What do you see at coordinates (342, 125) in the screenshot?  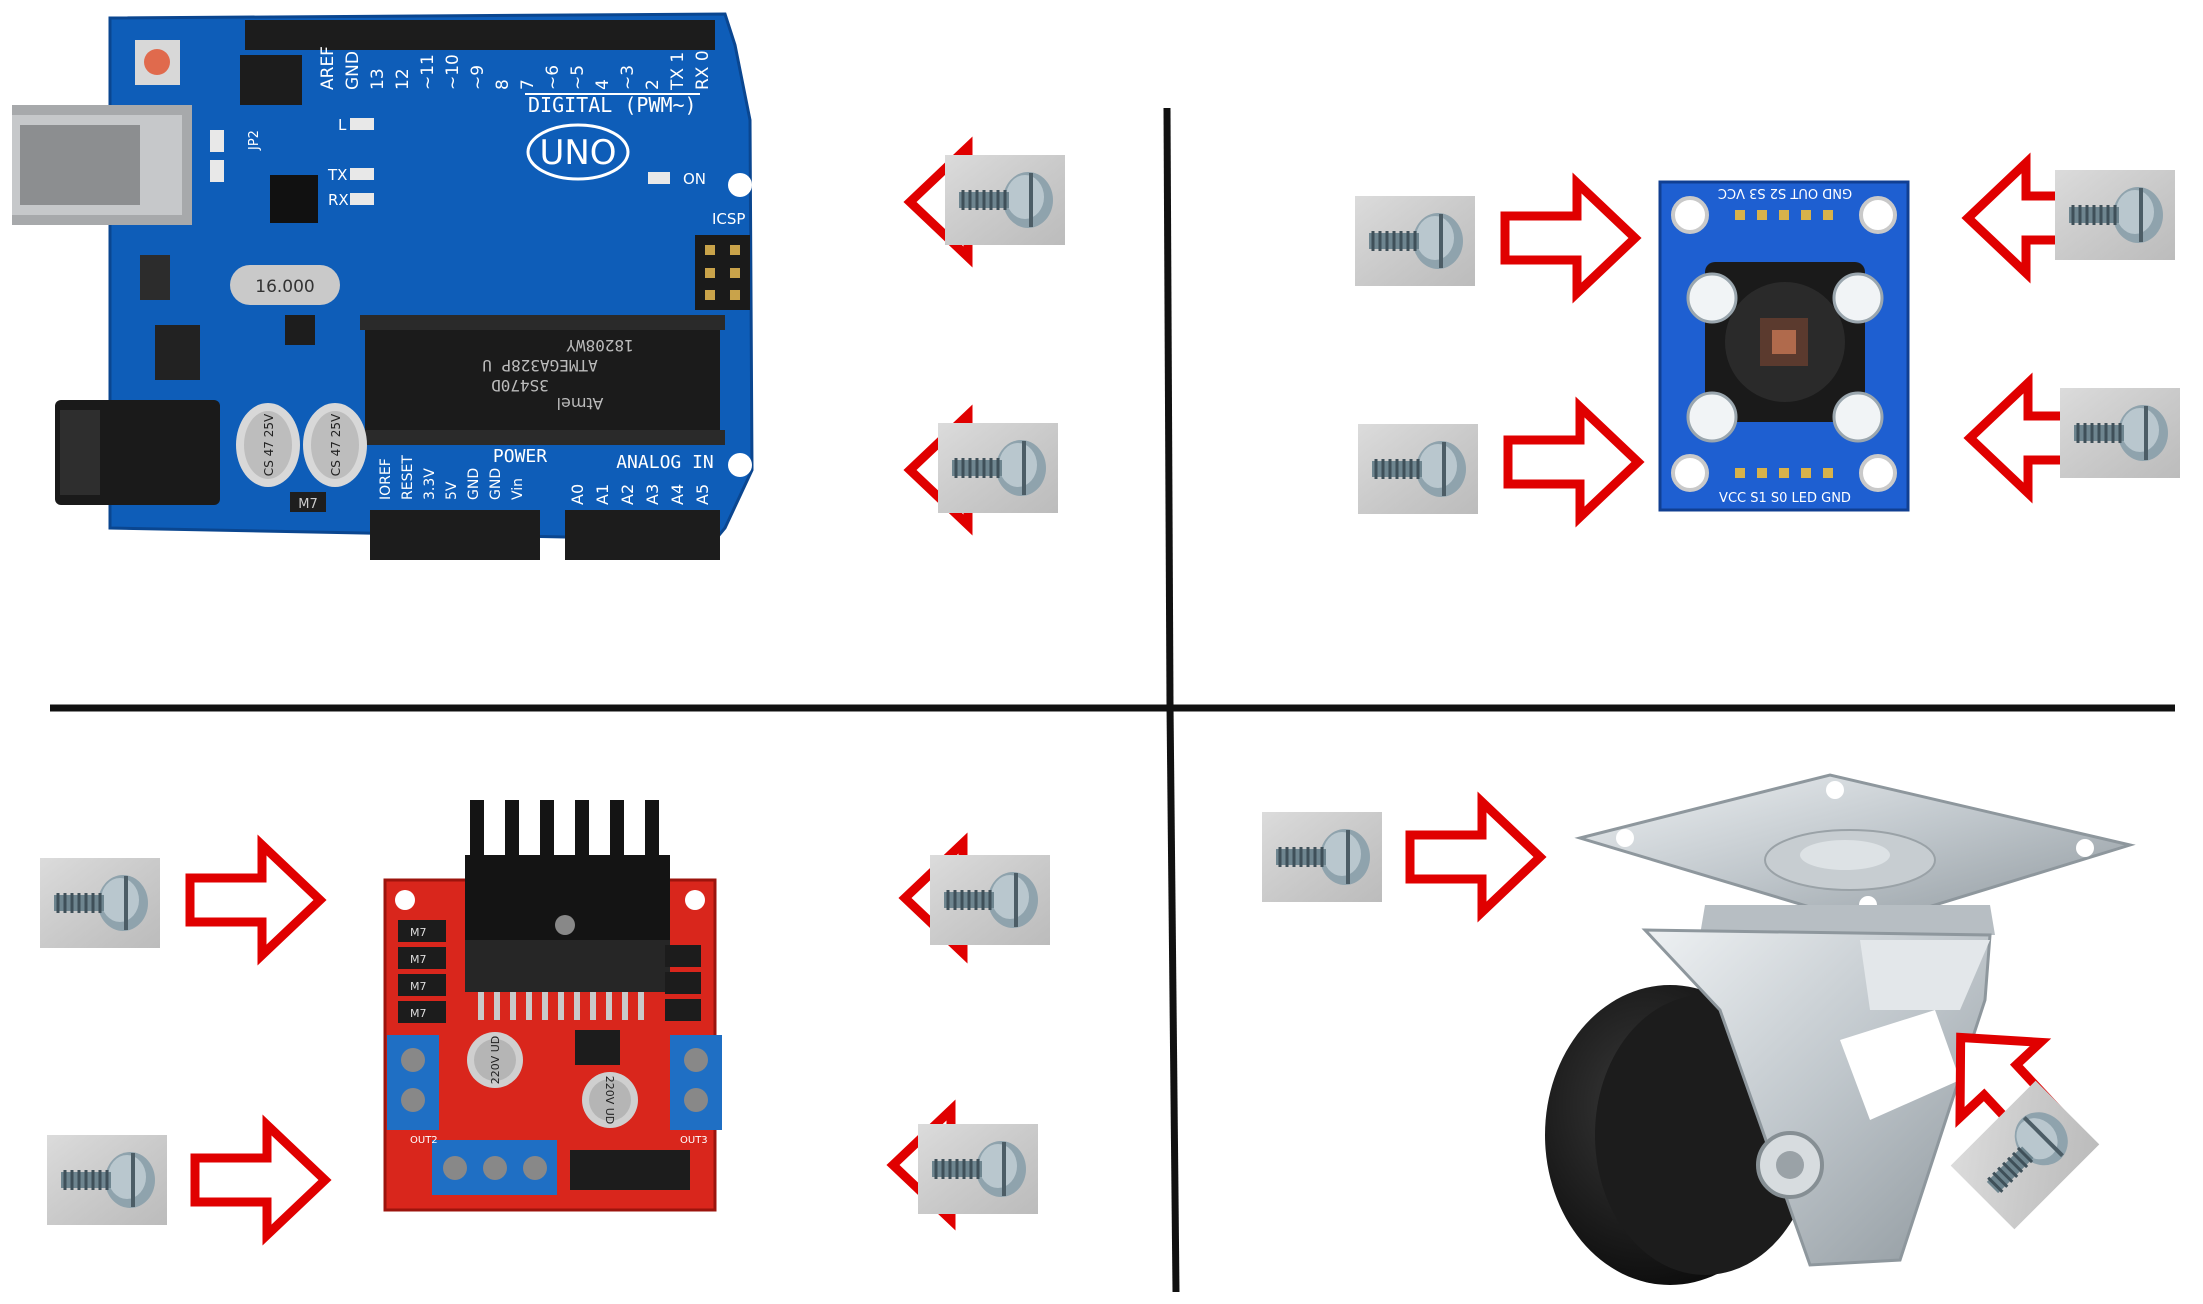 I see `l-led-label: L` at bounding box center [342, 125].